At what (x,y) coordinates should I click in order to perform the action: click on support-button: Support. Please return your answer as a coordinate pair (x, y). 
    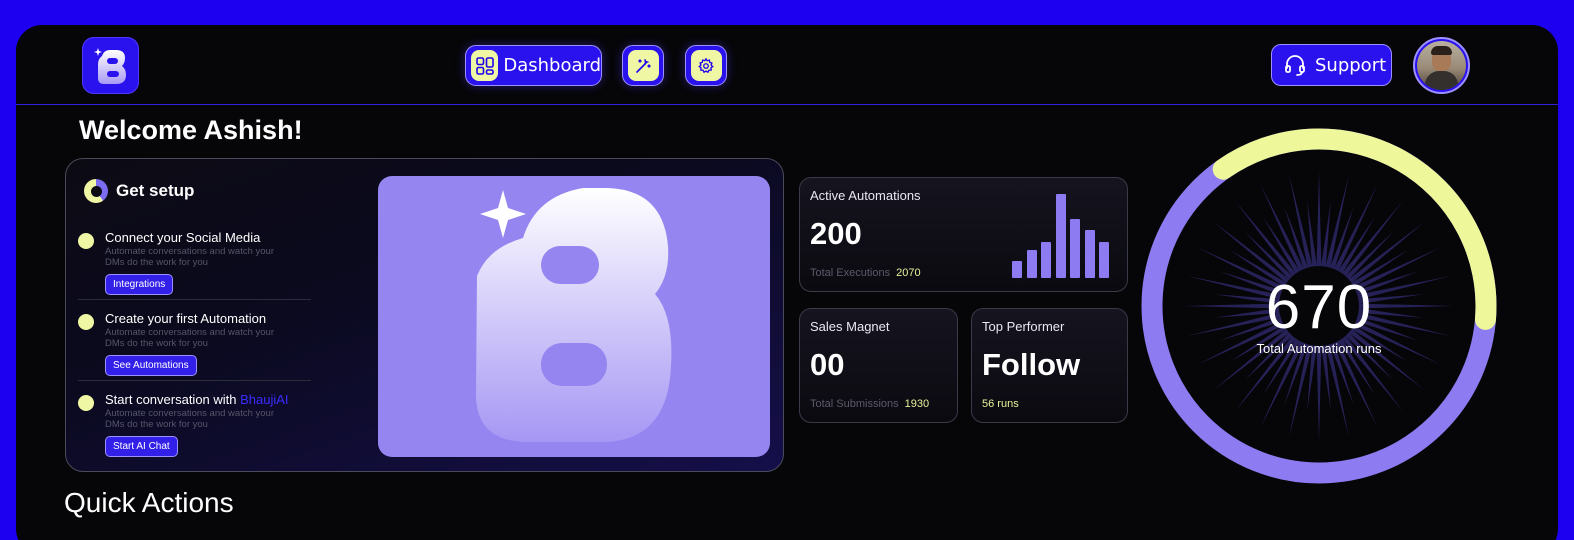
    Looking at the image, I should click on (1331, 65).